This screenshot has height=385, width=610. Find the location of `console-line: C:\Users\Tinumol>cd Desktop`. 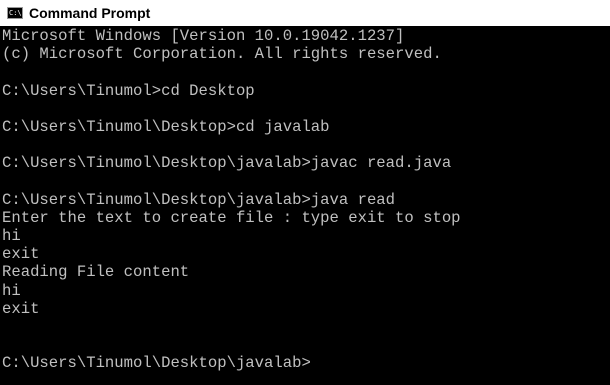

console-line: C:\Users\Tinumol>cd Desktop is located at coordinates (128, 90).